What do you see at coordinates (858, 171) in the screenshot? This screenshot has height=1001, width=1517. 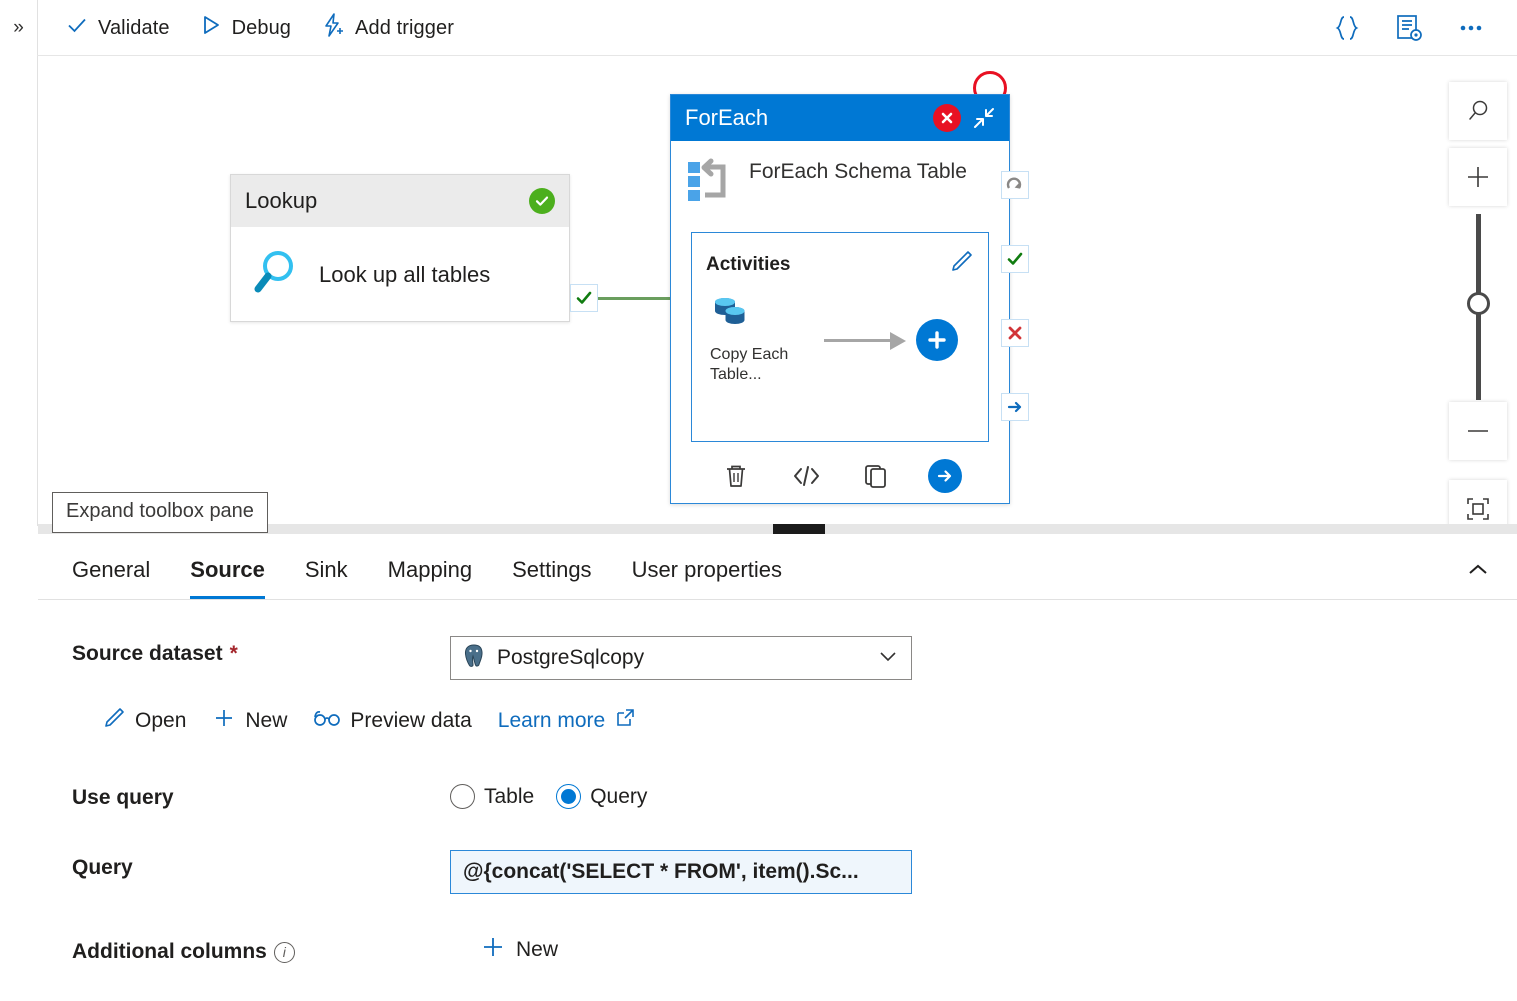 I see `foreach-activity-name: ForEach Schema Table` at bounding box center [858, 171].